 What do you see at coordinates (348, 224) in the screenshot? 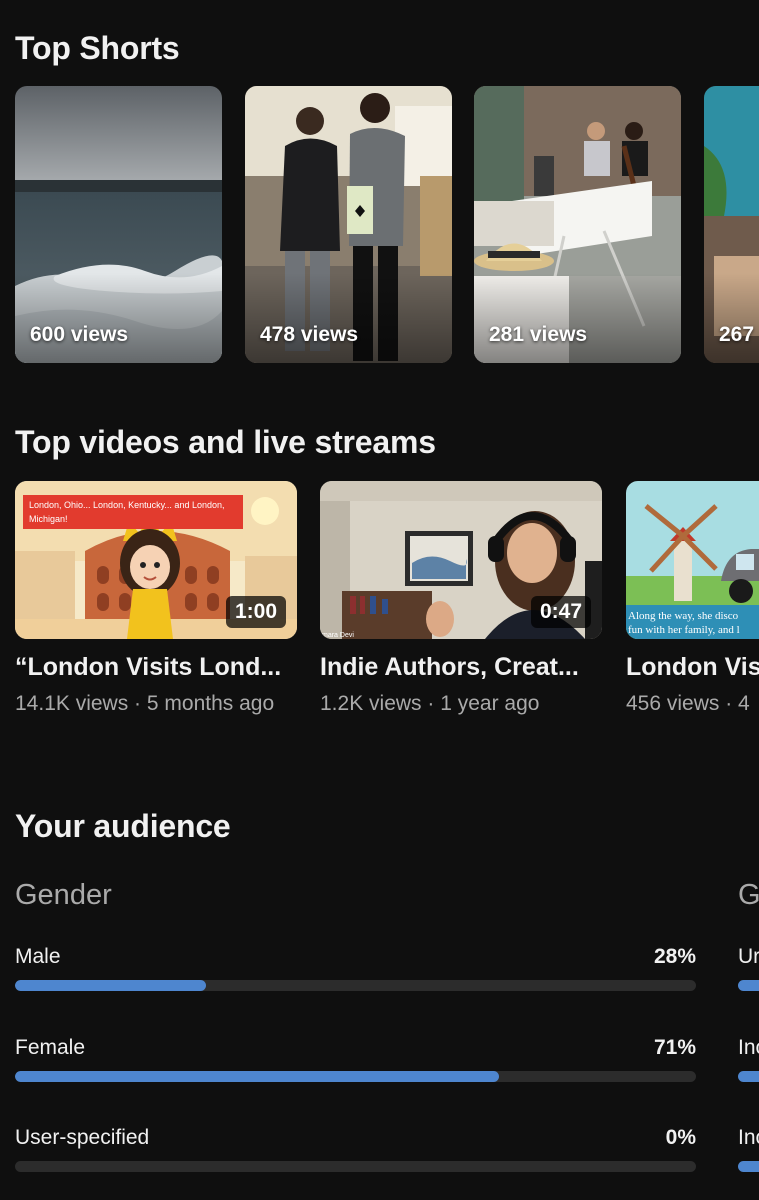
I see `short-card: 478 views` at bounding box center [348, 224].